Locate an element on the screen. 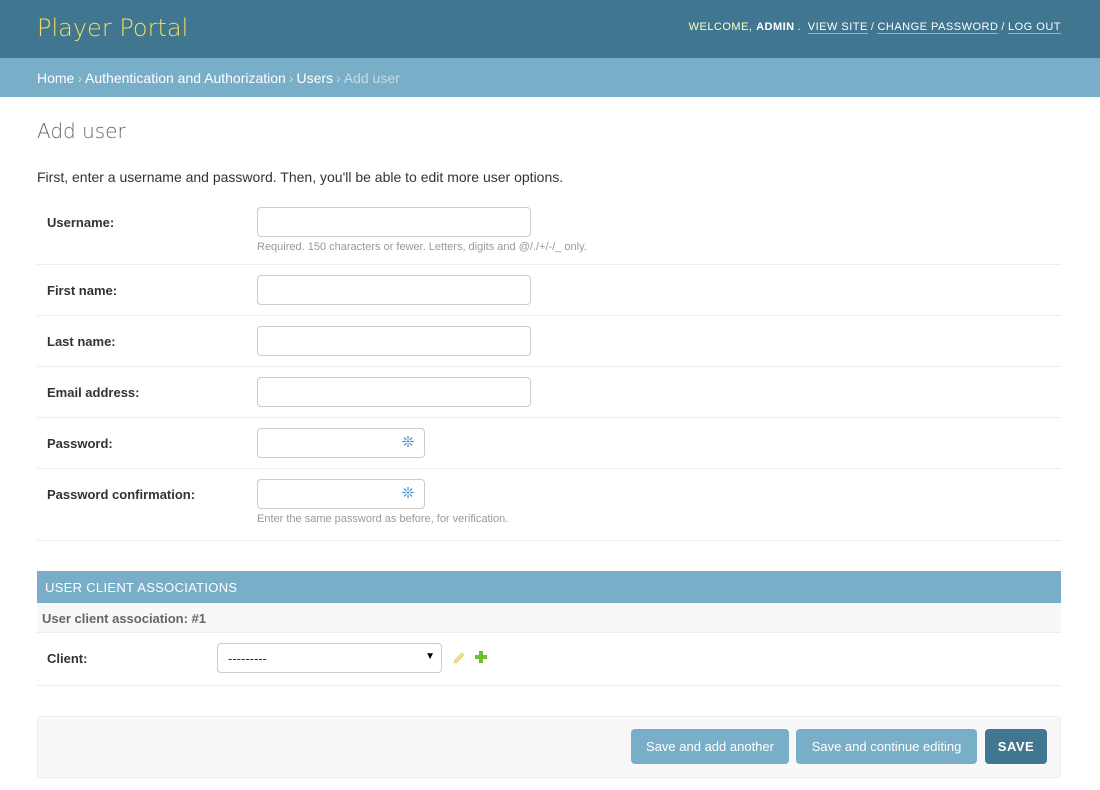  form-row-password: Password: ❊ is located at coordinates (549, 443).